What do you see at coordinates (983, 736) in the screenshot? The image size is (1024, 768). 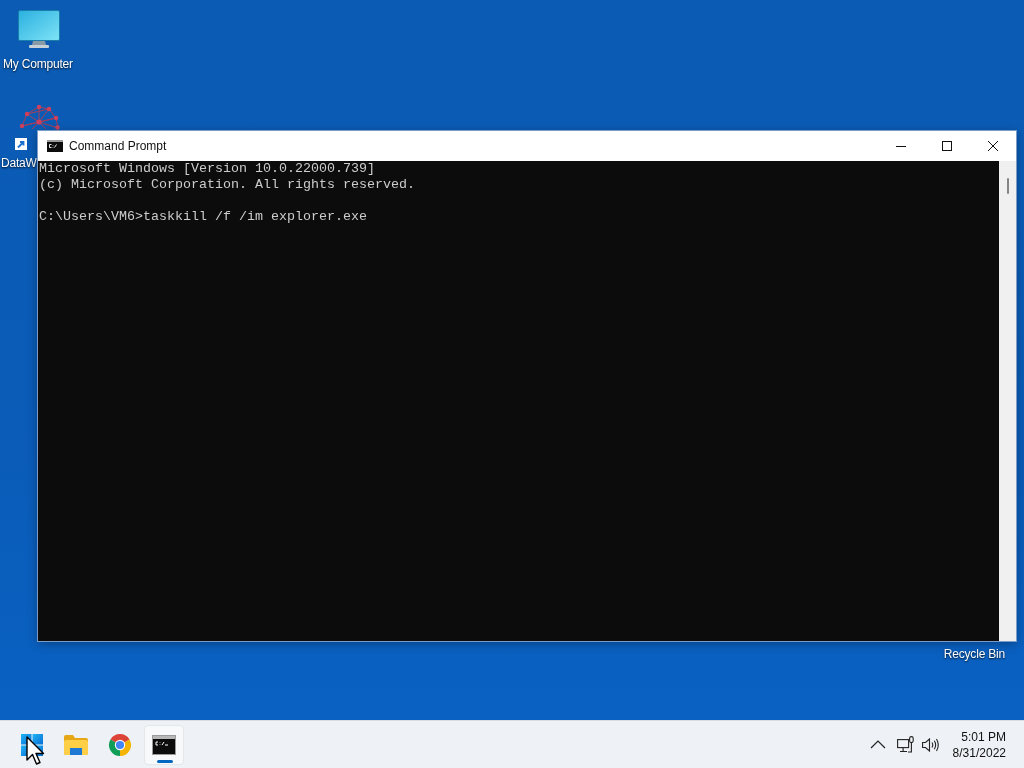 I see `clock-time: 5:01 PM` at bounding box center [983, 736].